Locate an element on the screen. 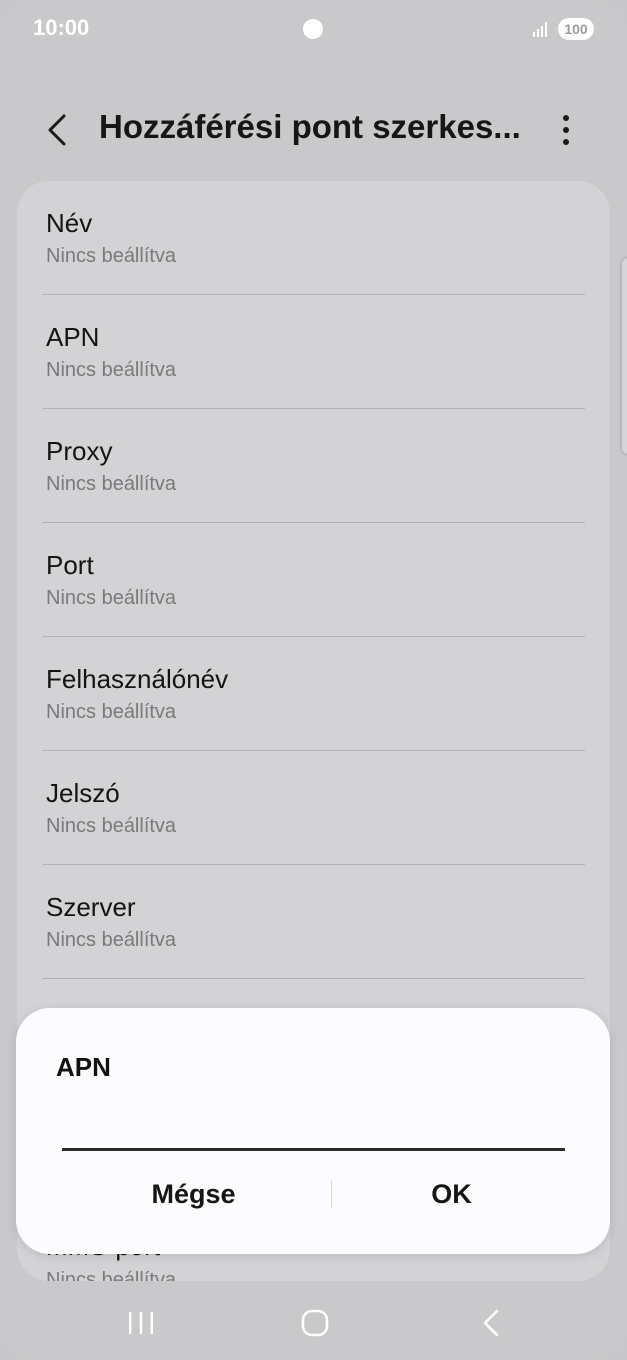 This screenshot has width=627, height=1360. battery-badge: 100 is located at coordinates (576, 29).